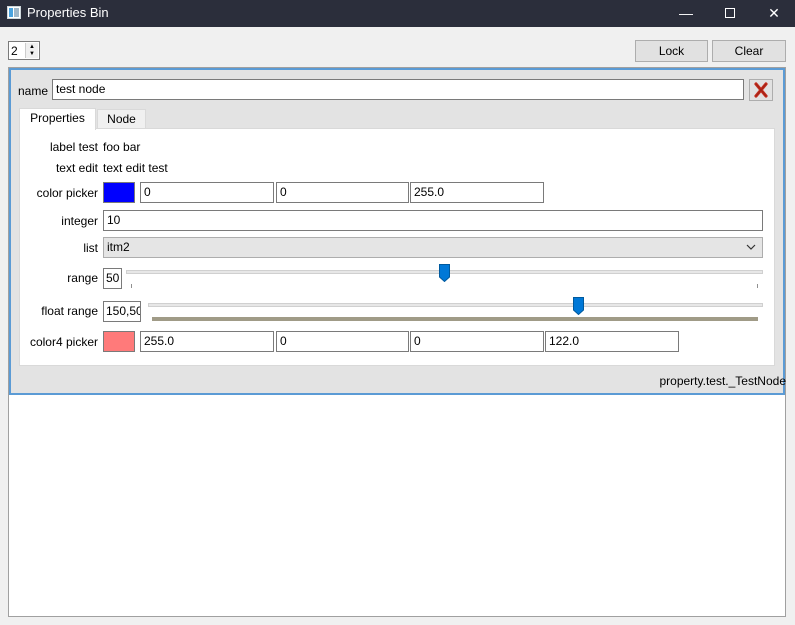 This screenshot has width=795, height=625. What do you see at coordinates (722, 381) in the screenshot?
I see `node-class-label: property.test._TestNode` at bounding box center [722, 381].